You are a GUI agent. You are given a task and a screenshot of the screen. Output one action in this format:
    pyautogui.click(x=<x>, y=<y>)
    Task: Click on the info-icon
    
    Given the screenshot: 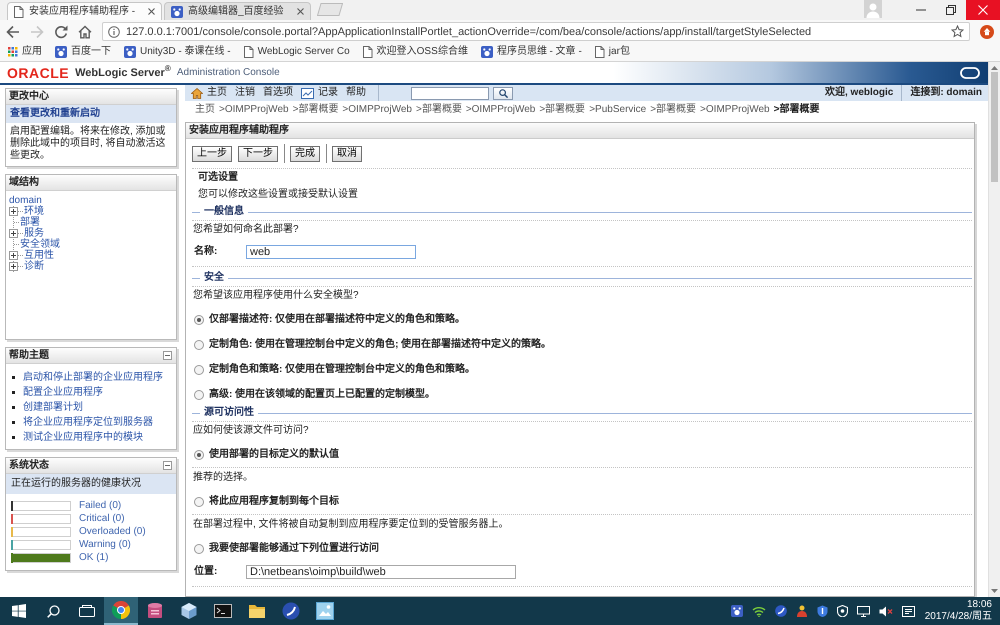 What is the action you would take?
    pyautogui.click(x=114, y=32)
    